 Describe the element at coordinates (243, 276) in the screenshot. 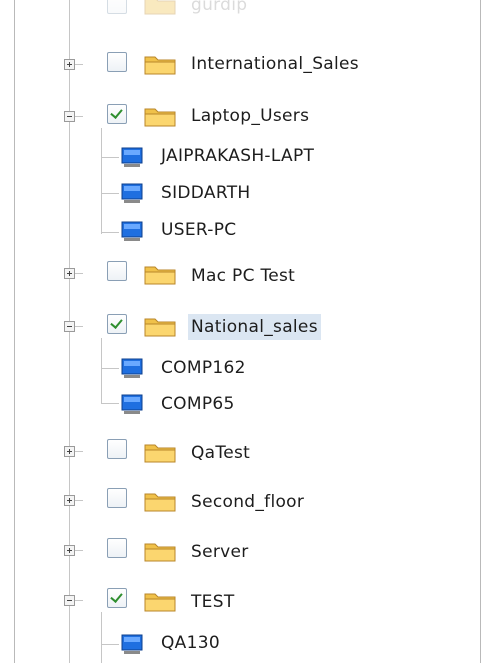

I see `tree-node-label: Mac PC Test` at that location.